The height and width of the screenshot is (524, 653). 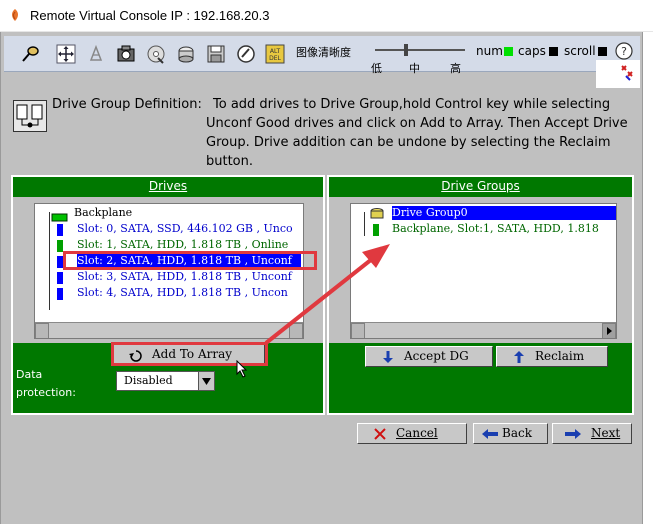 I want to click on drives-panel-title: Drives, so click(x=168, y=186).